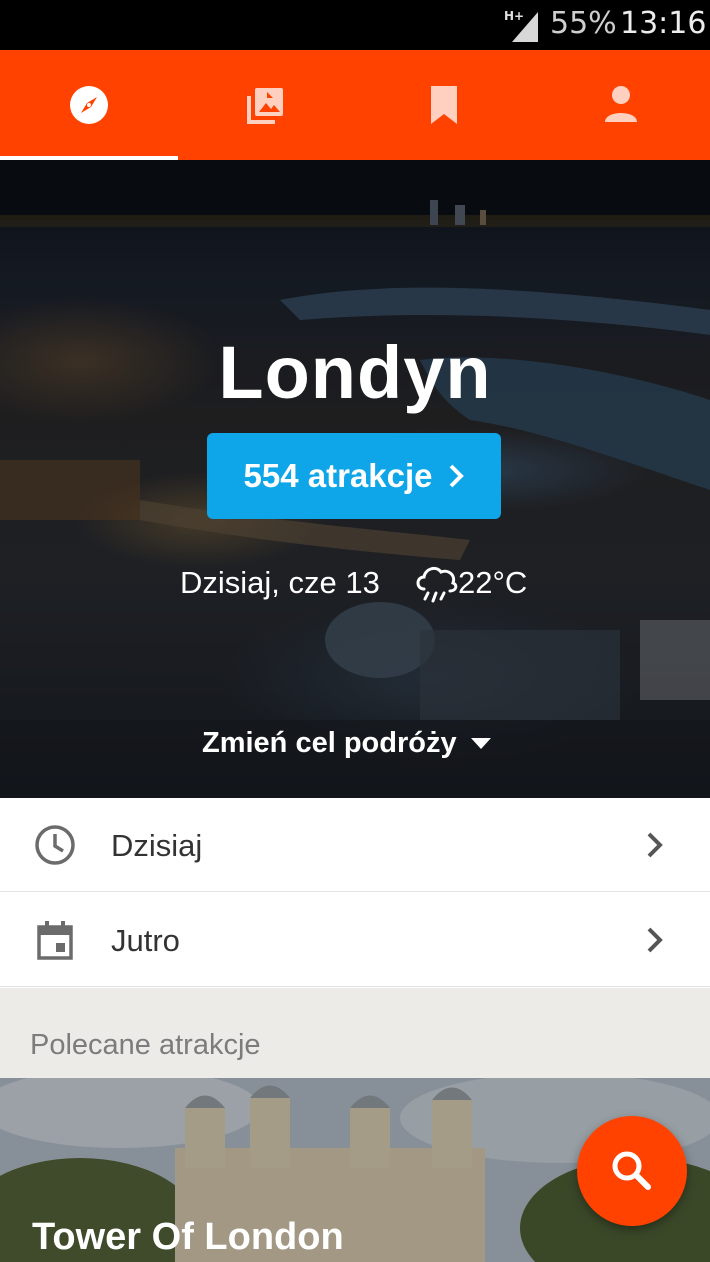 Image resolution: width=710 pixels, height=1262 pixels. I want to click on search-icon, so click(631, 1170).